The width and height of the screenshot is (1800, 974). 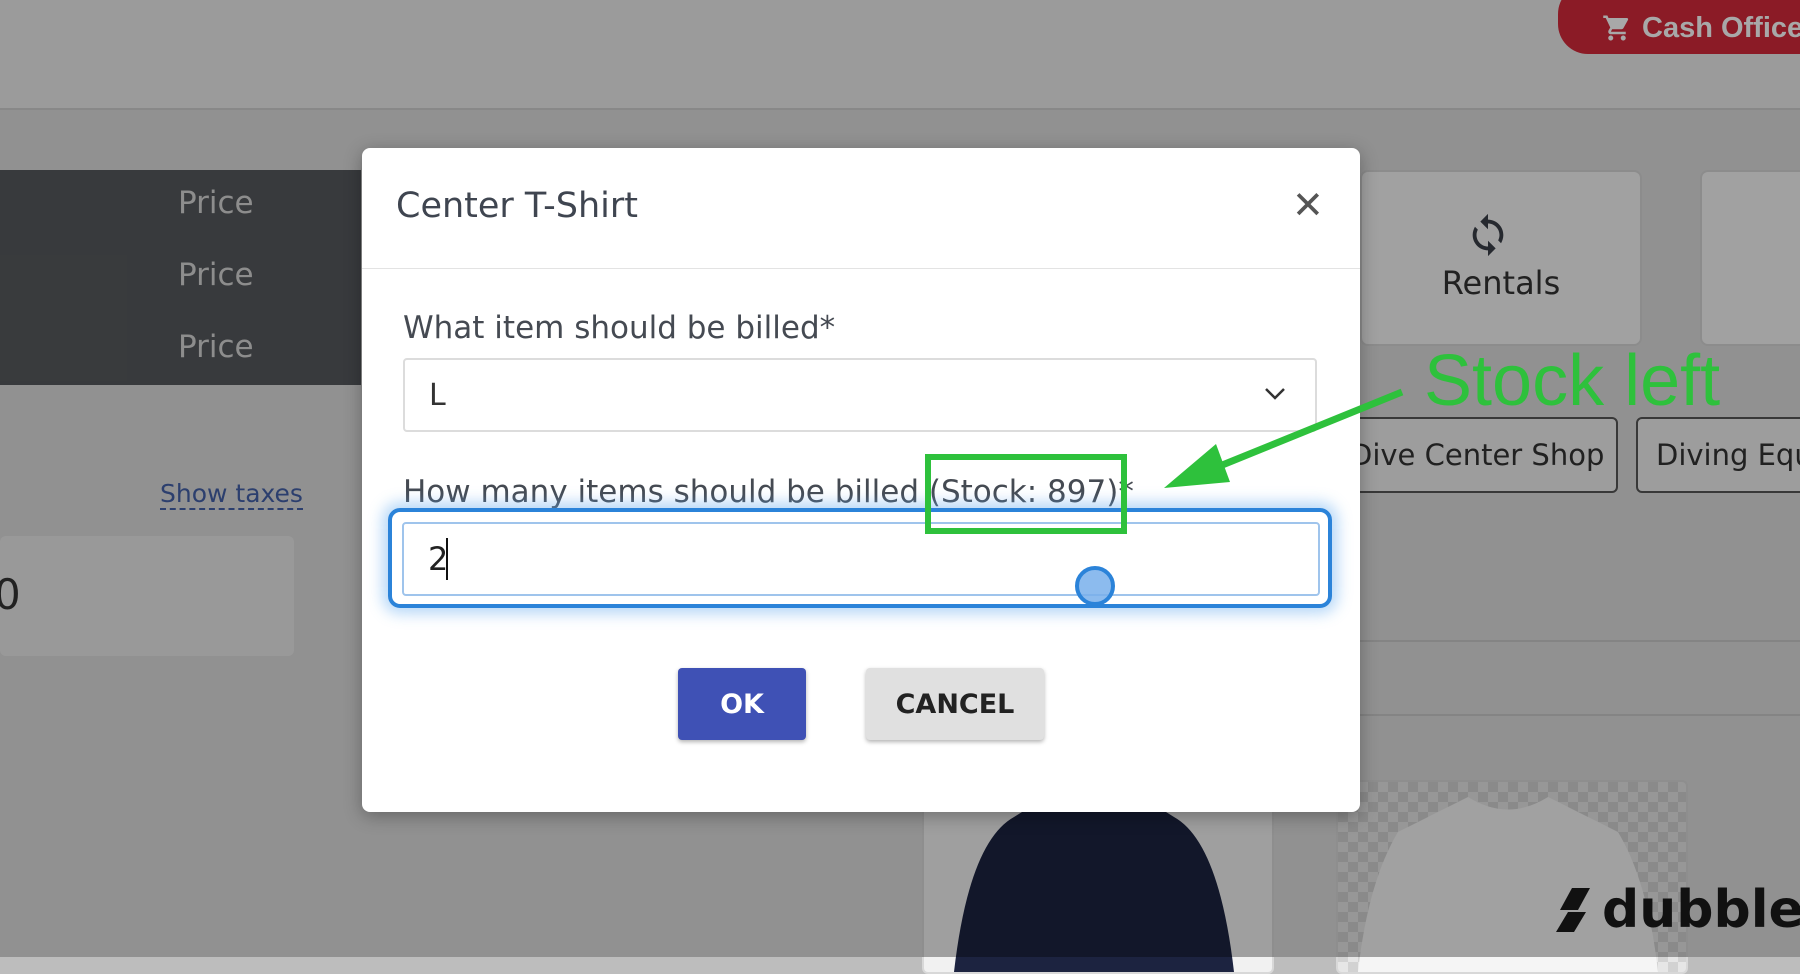 I want to click on dubble-watermark: dubble, so click(x=1676, y=910).